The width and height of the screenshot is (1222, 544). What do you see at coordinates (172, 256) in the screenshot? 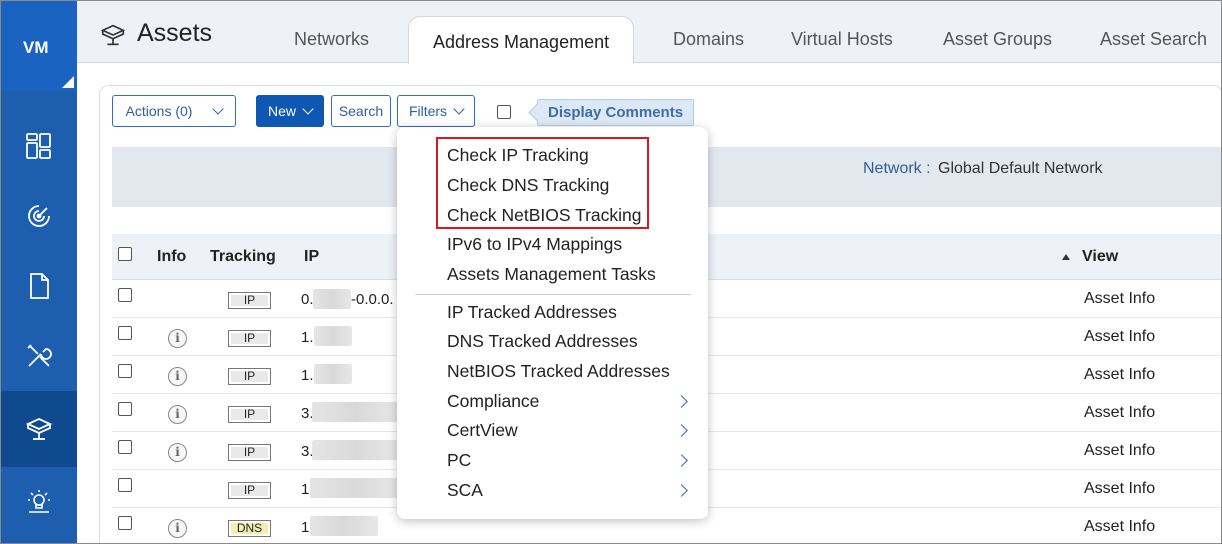
I see `header-info: Info` at bounding box center [172, 256].